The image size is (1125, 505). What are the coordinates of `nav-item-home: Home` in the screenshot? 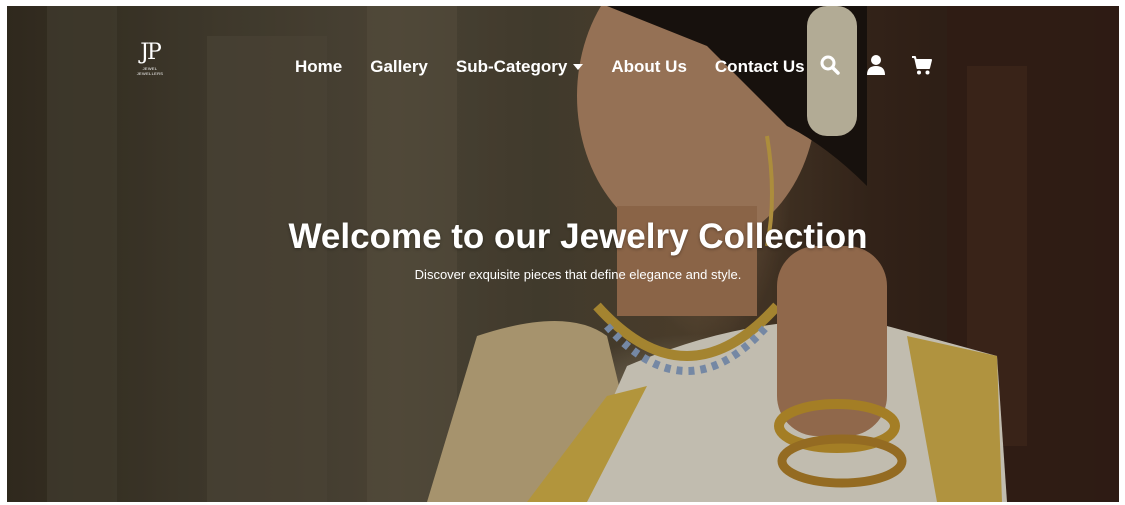 It's located at (318, 67).